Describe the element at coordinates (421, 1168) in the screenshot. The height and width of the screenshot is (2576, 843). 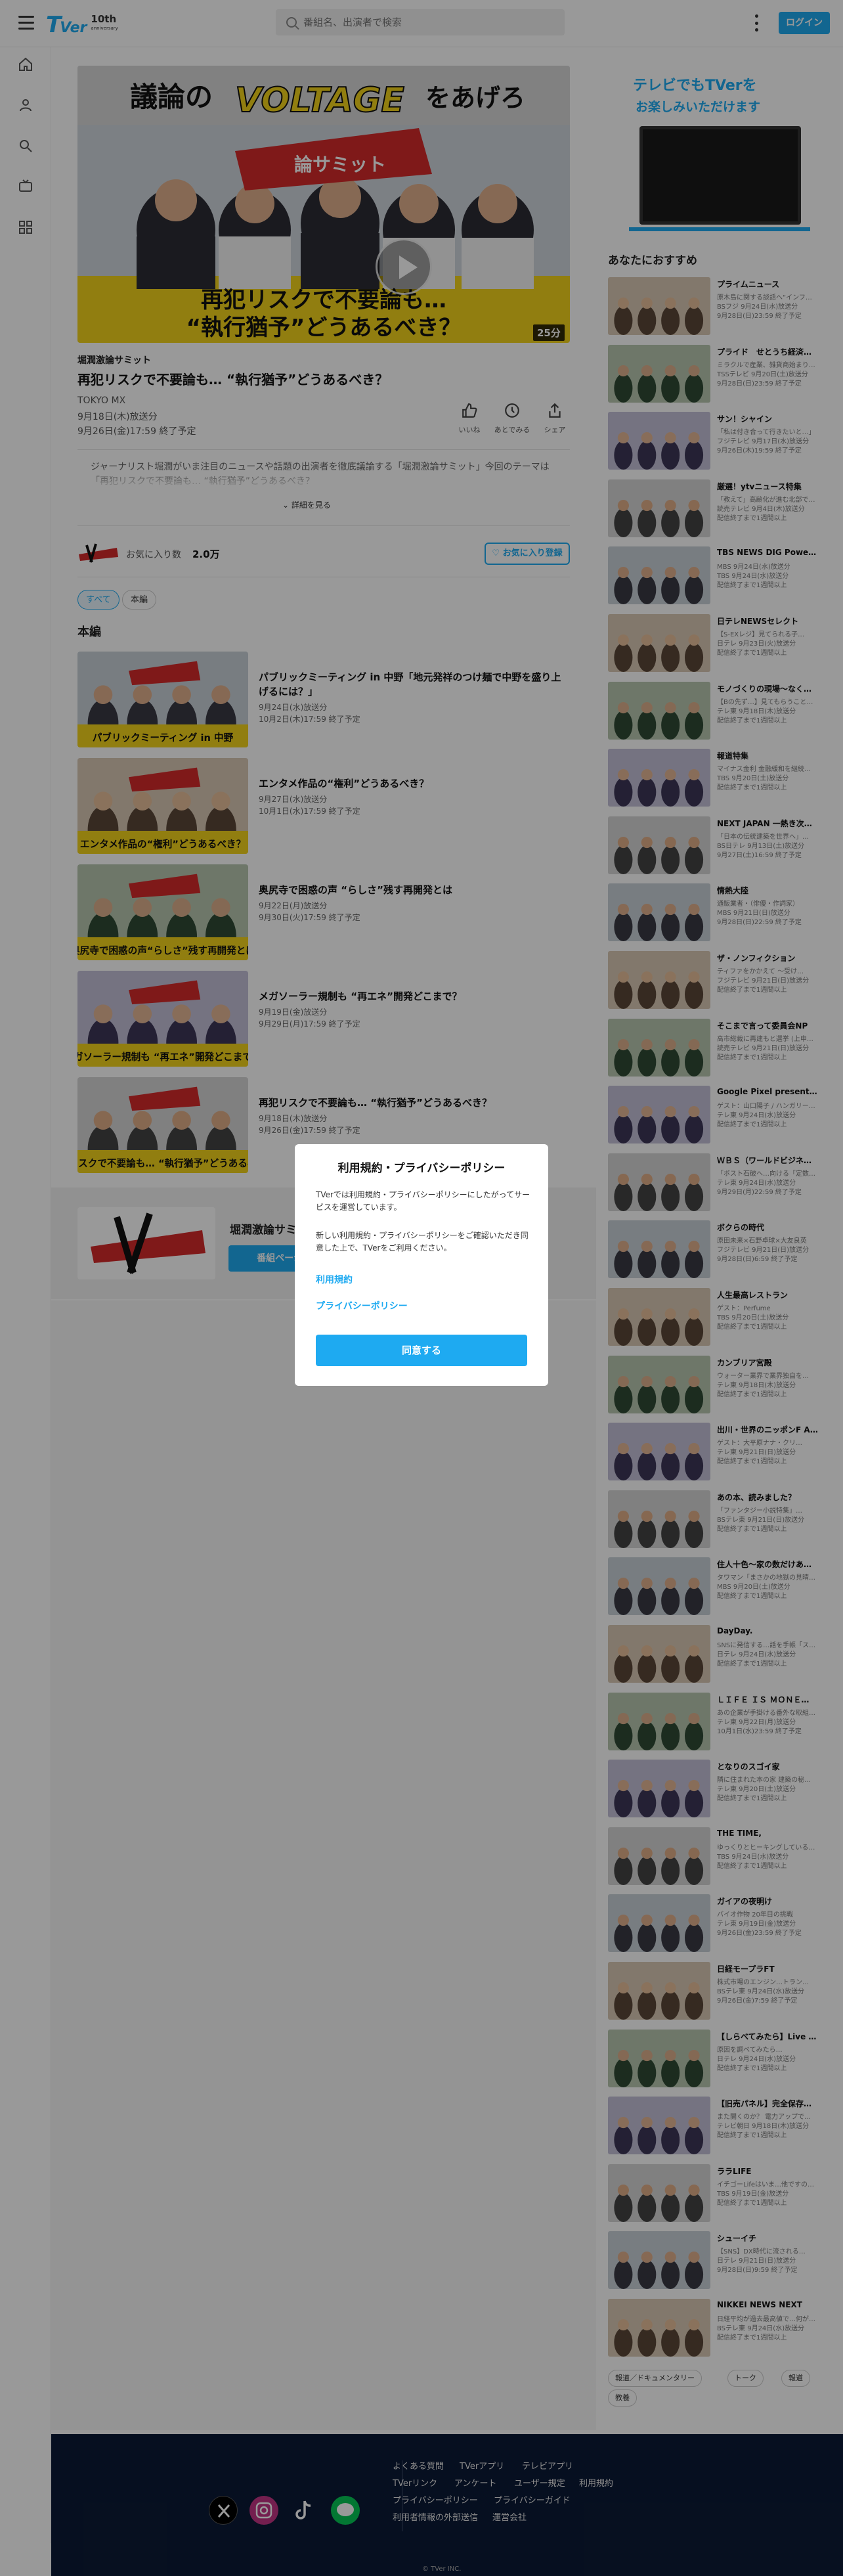
I see `modal-title: 利用規約・プライバシーポリシー` at that location.